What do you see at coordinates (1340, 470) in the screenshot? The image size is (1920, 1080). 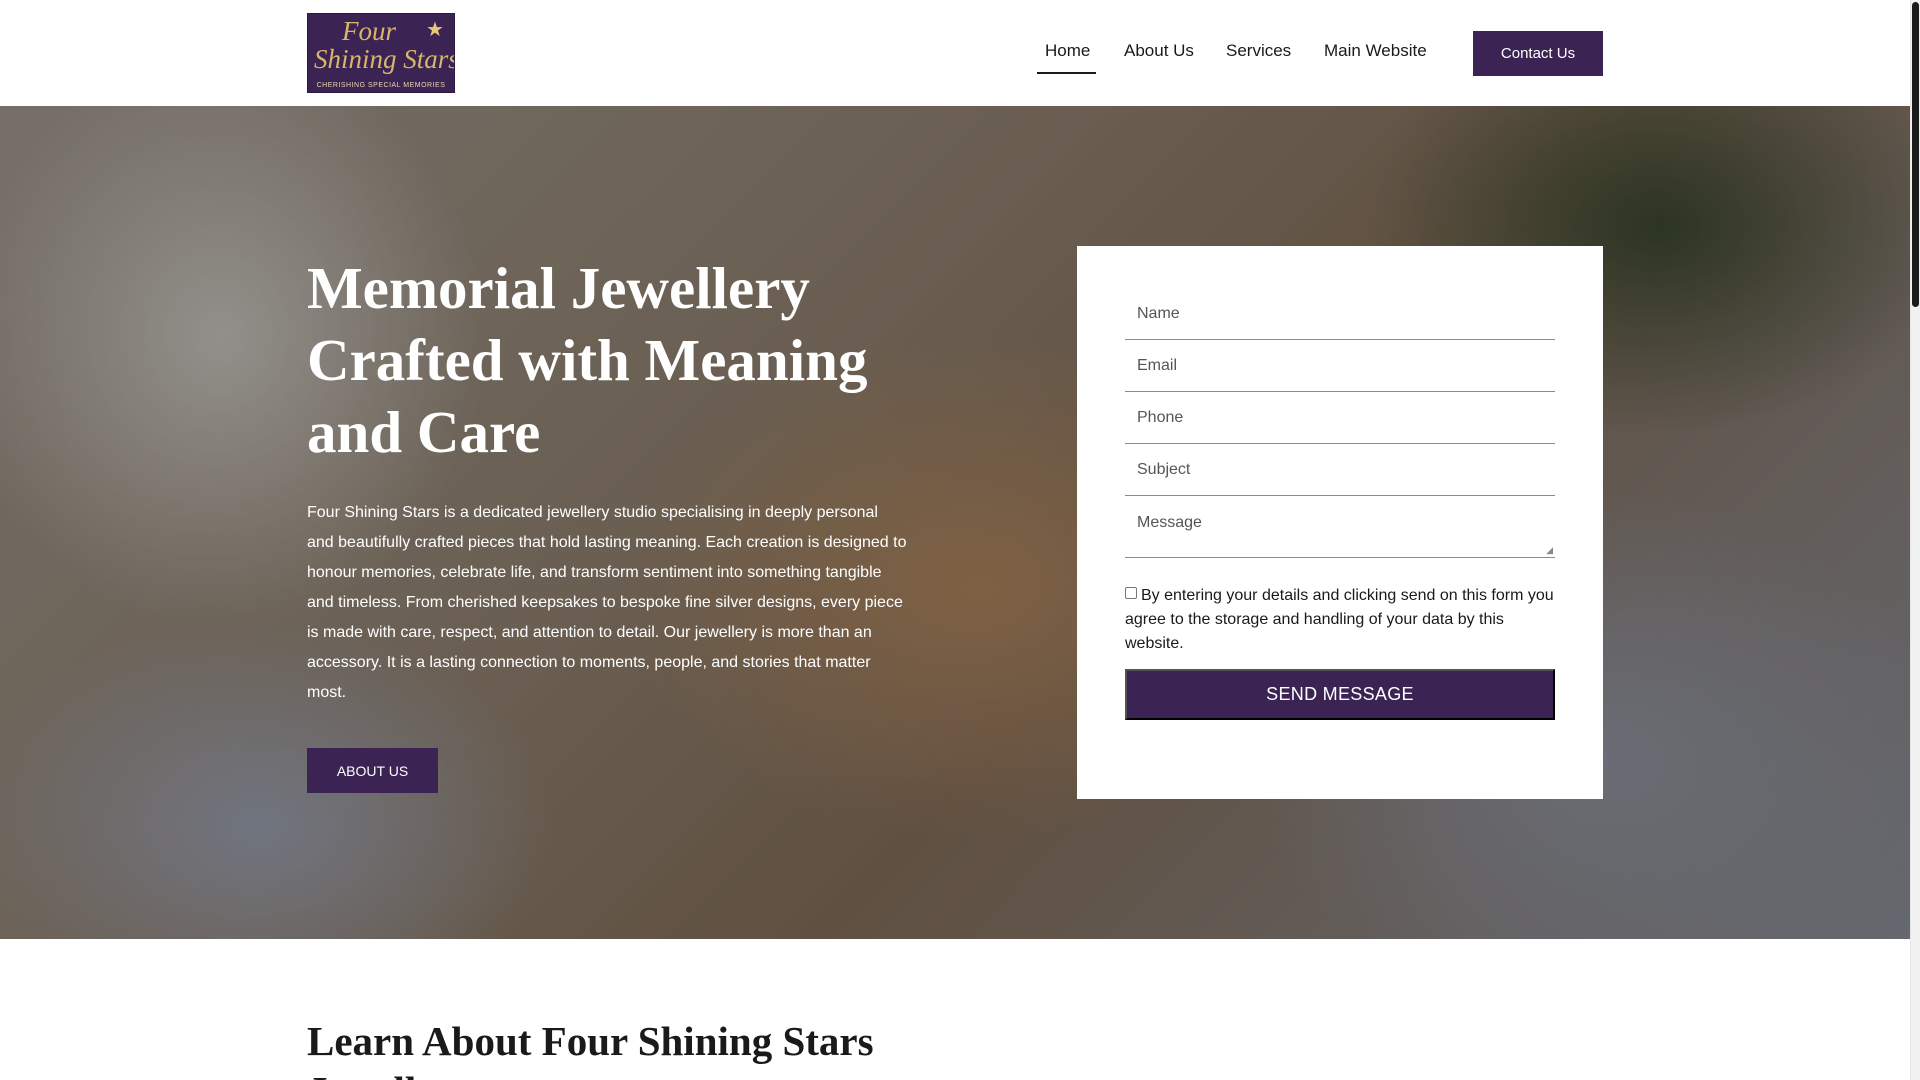 I see `subject-field: Subject` at bounding box center [1340, 470].